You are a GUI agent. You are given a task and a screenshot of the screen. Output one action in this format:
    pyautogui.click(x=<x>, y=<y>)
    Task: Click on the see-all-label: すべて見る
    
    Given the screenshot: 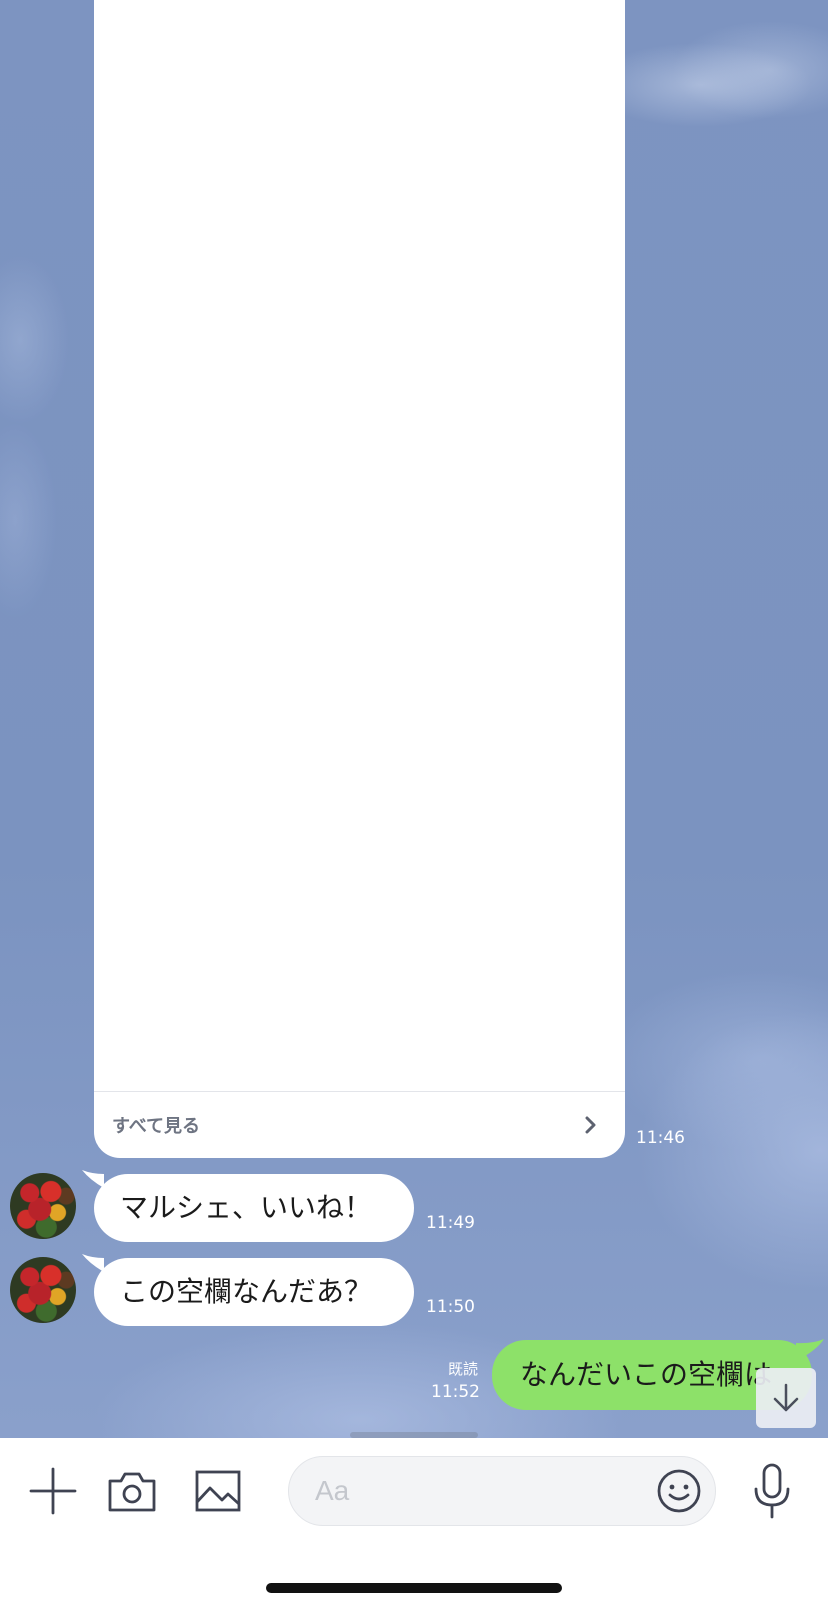 What is the action you would take?
    pyautogui.click(x=156, y=1126)
    